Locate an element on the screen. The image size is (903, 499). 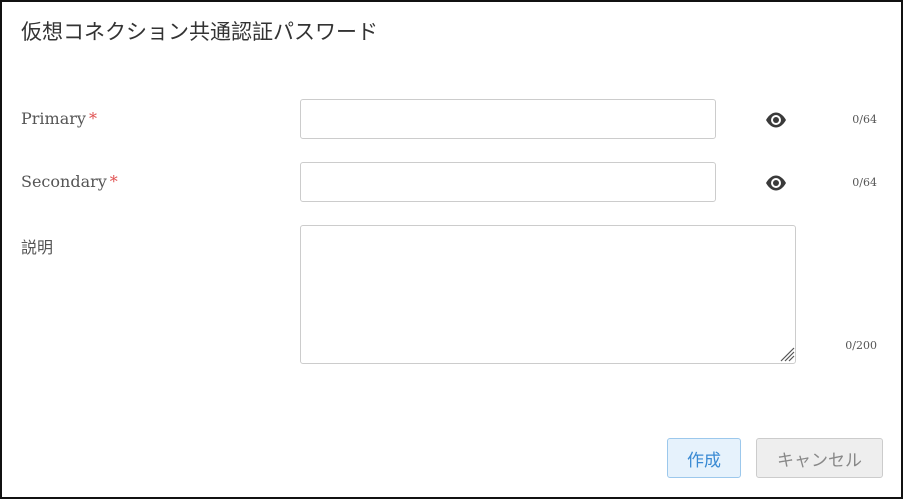
secondary-password-input is located at coordinates (508, 182).